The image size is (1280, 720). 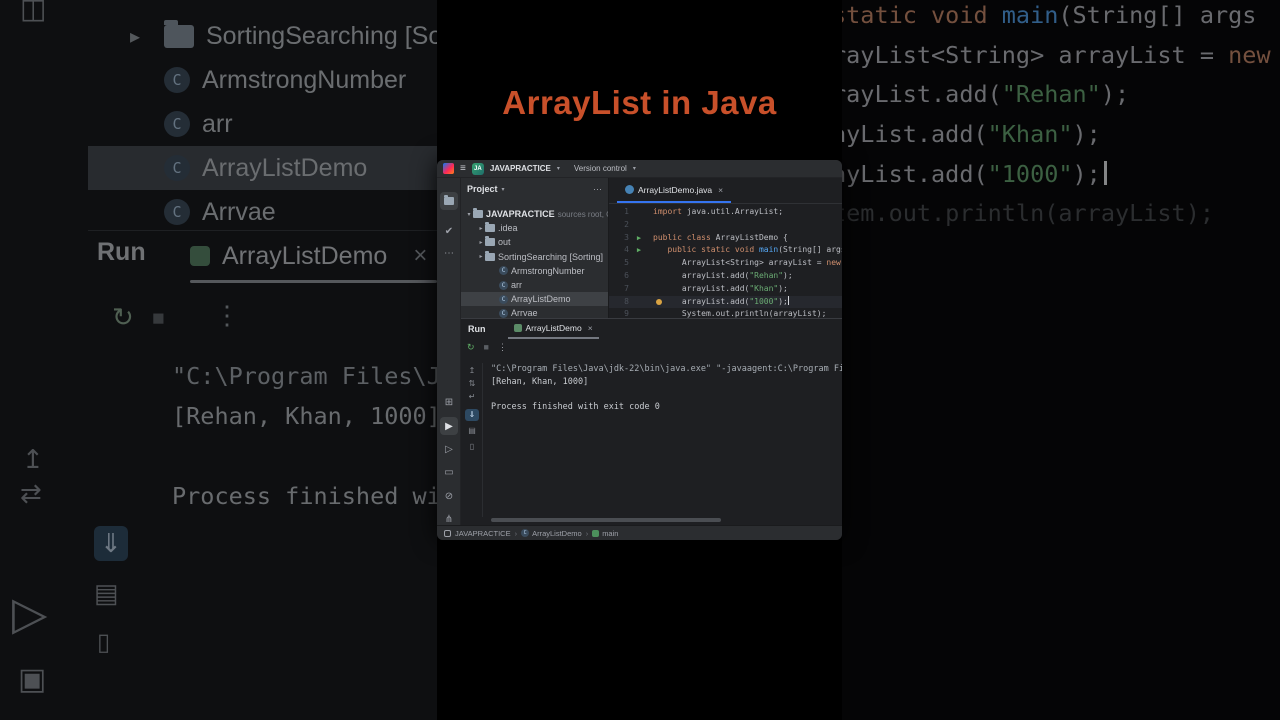 What do you see at coordinates (472, 397) in the screenshot?
I see `softwrap-icon: ↵` at bounding box center [472, 397].